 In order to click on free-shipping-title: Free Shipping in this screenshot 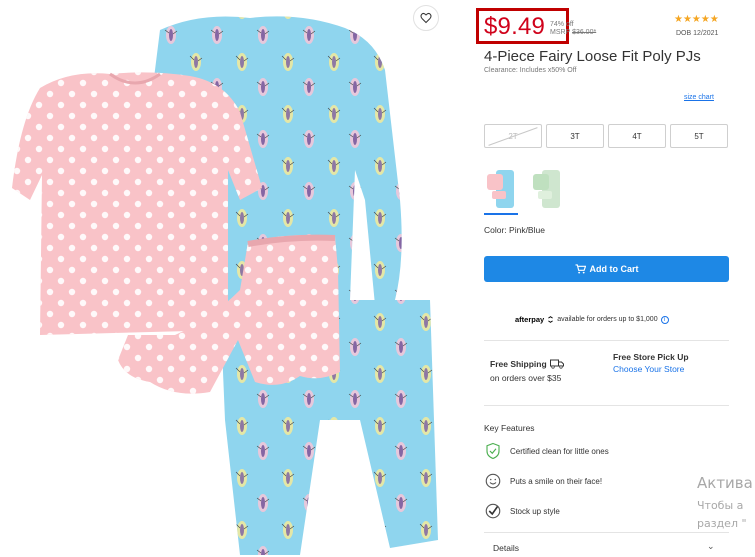, I will do `click(527, 364)`.